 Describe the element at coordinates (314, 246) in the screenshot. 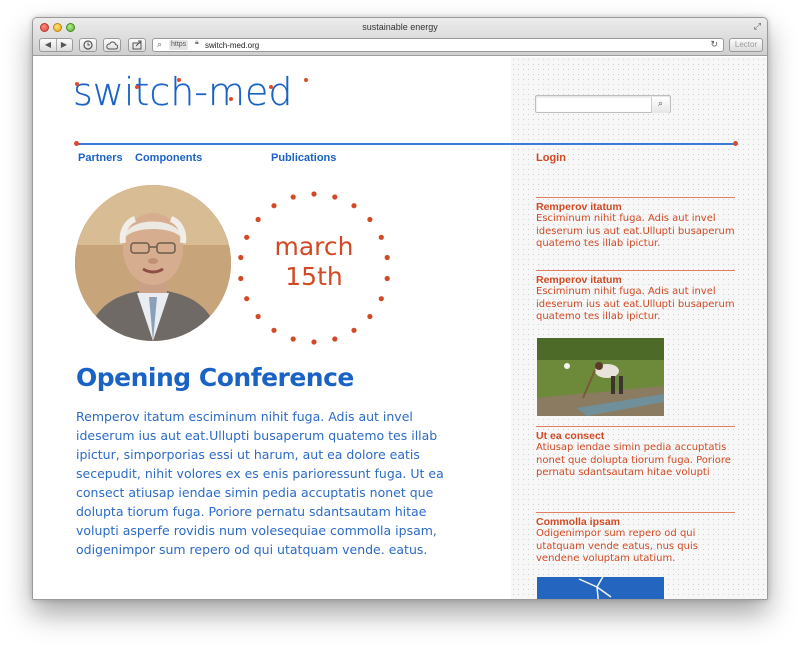

I see `event-date-month: march` at that location.